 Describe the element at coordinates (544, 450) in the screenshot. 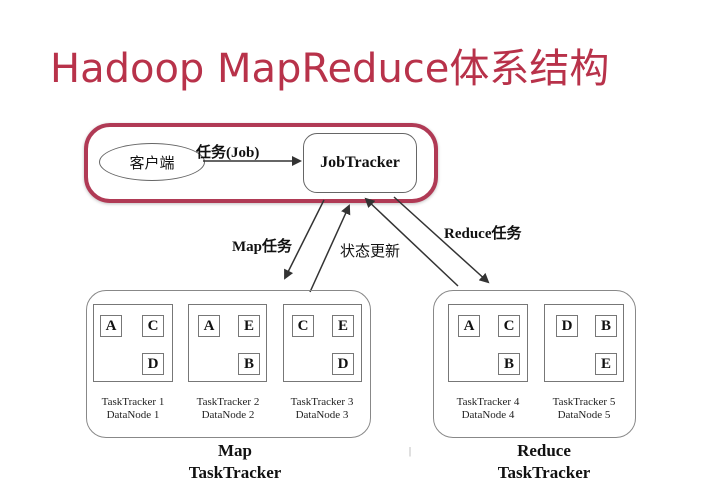

I see `reduce-caption-line1: Reduce` at that location.